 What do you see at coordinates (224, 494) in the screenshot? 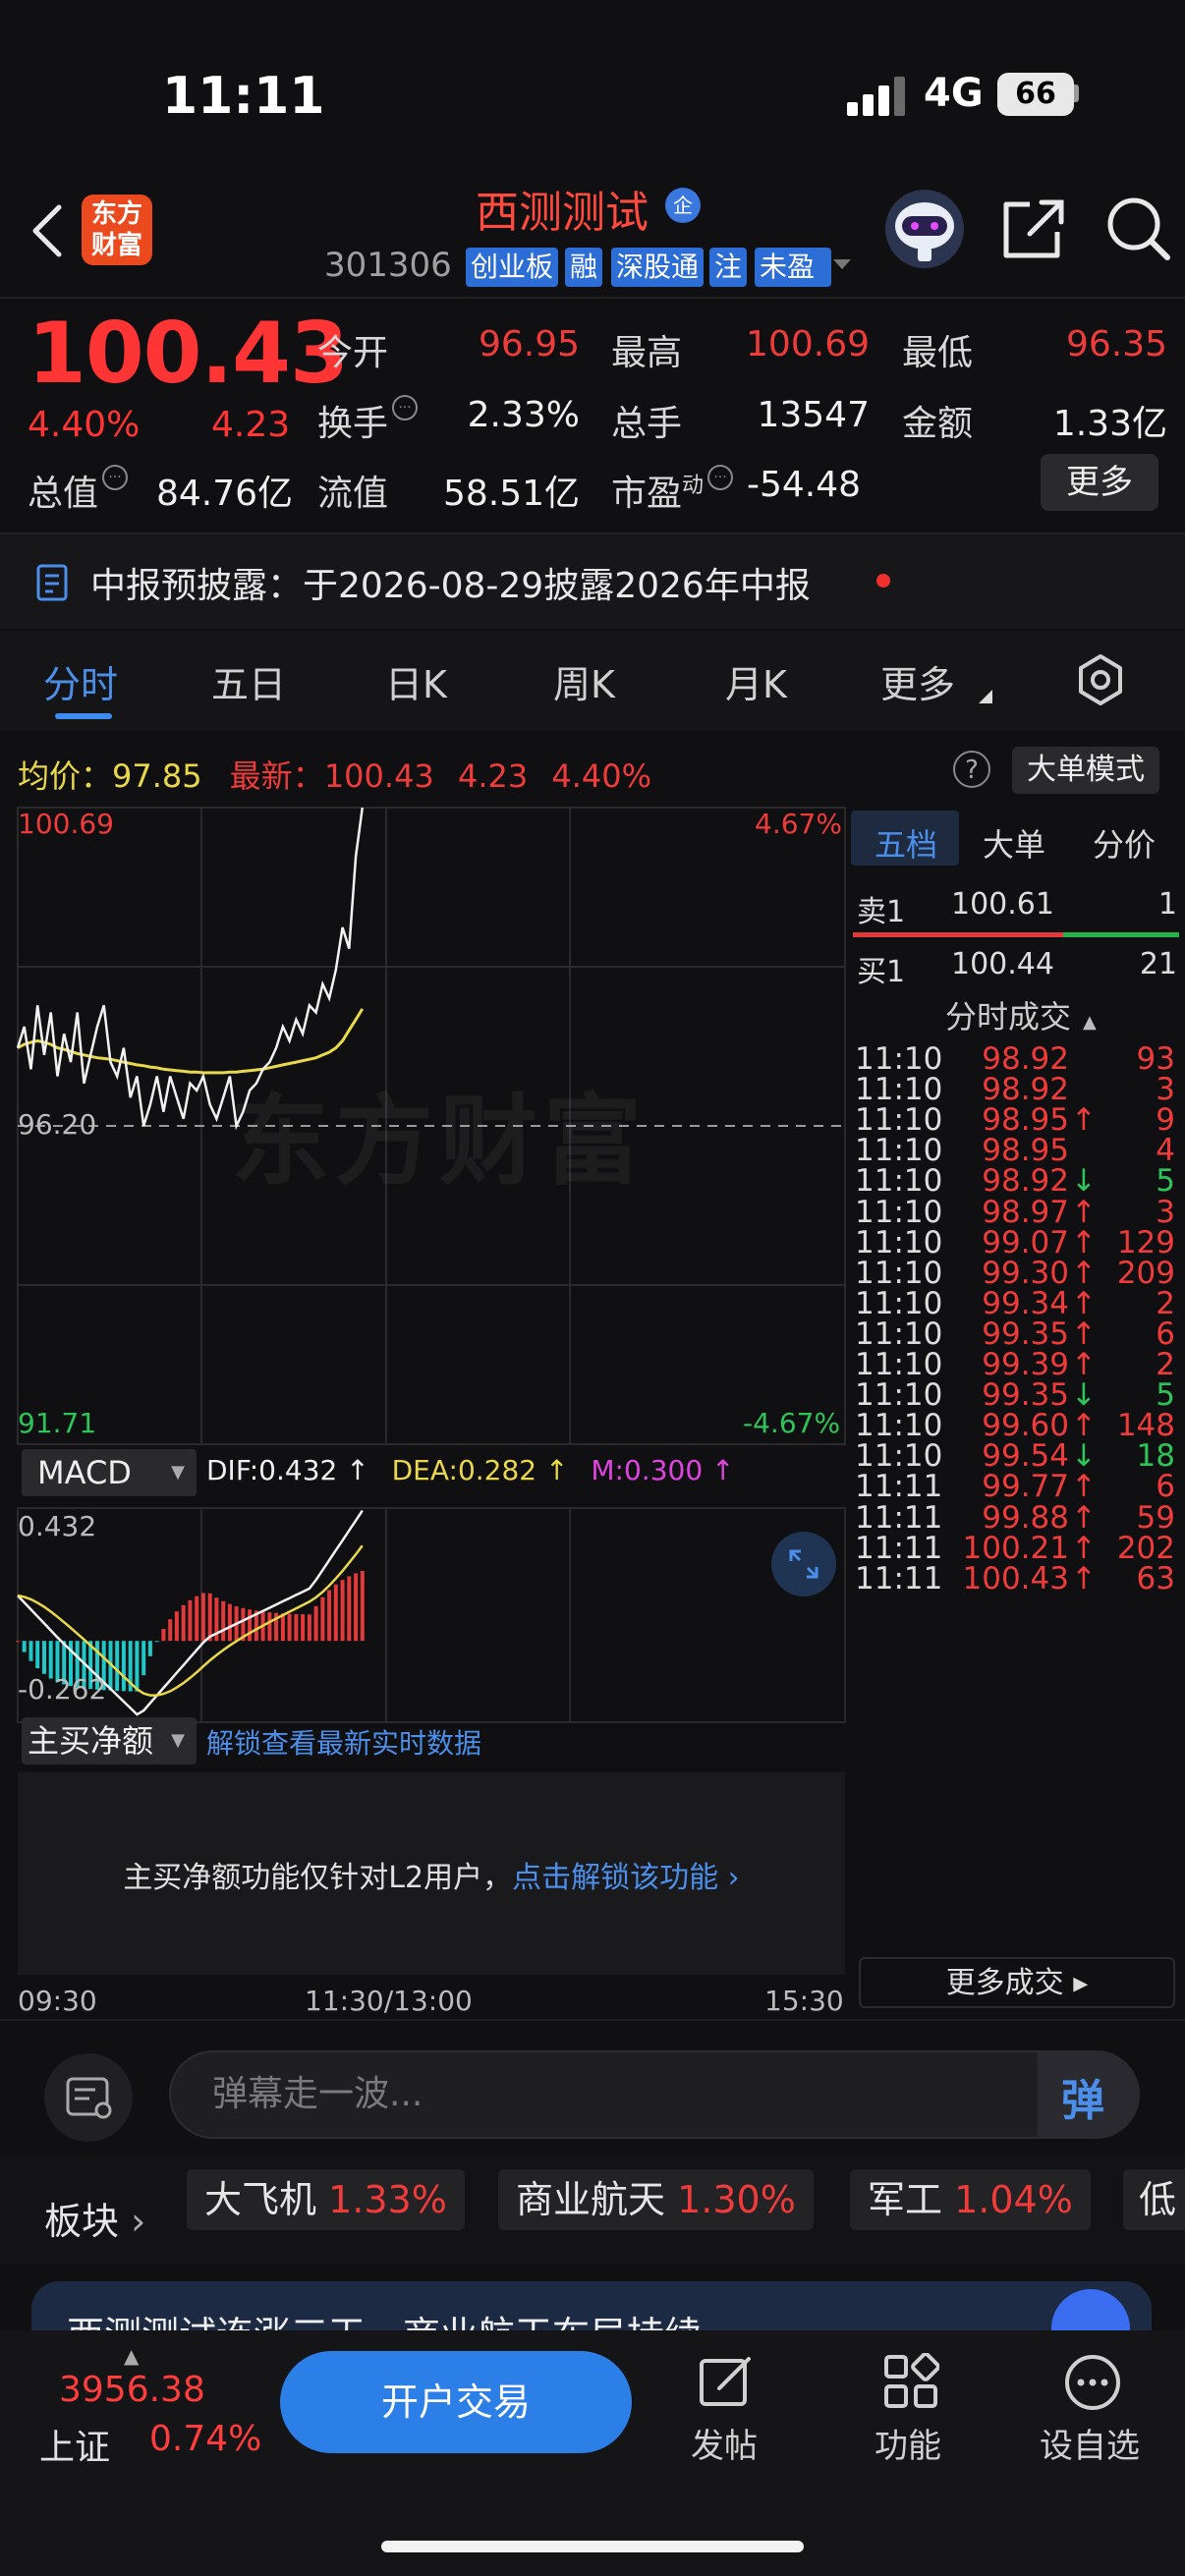
I see `mktcap-value: 84.76亿` at bounding box center [224, 494].